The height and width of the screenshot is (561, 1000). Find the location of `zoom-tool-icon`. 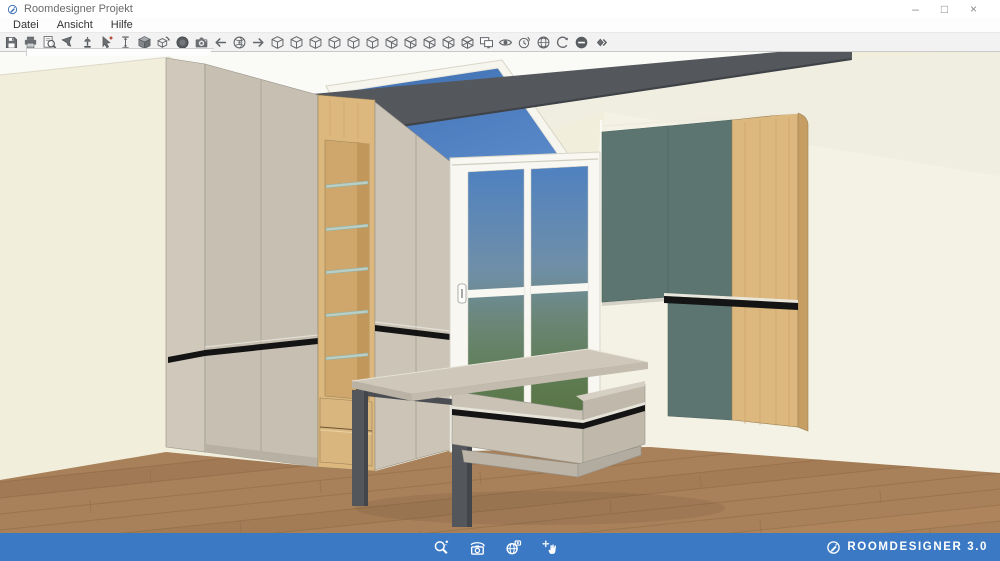

zoom-tool-icon is located at coordinates (441, 547).